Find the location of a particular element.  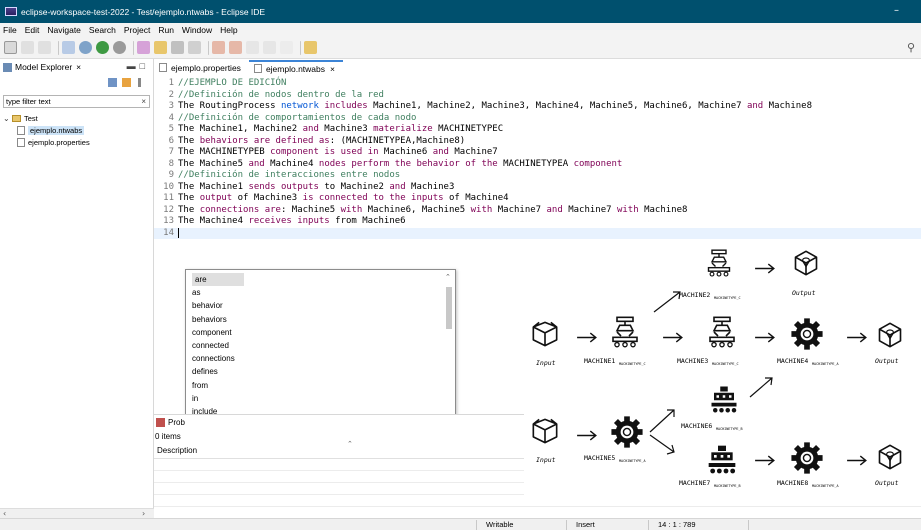

run-icon is located at coordinates (102, 47).